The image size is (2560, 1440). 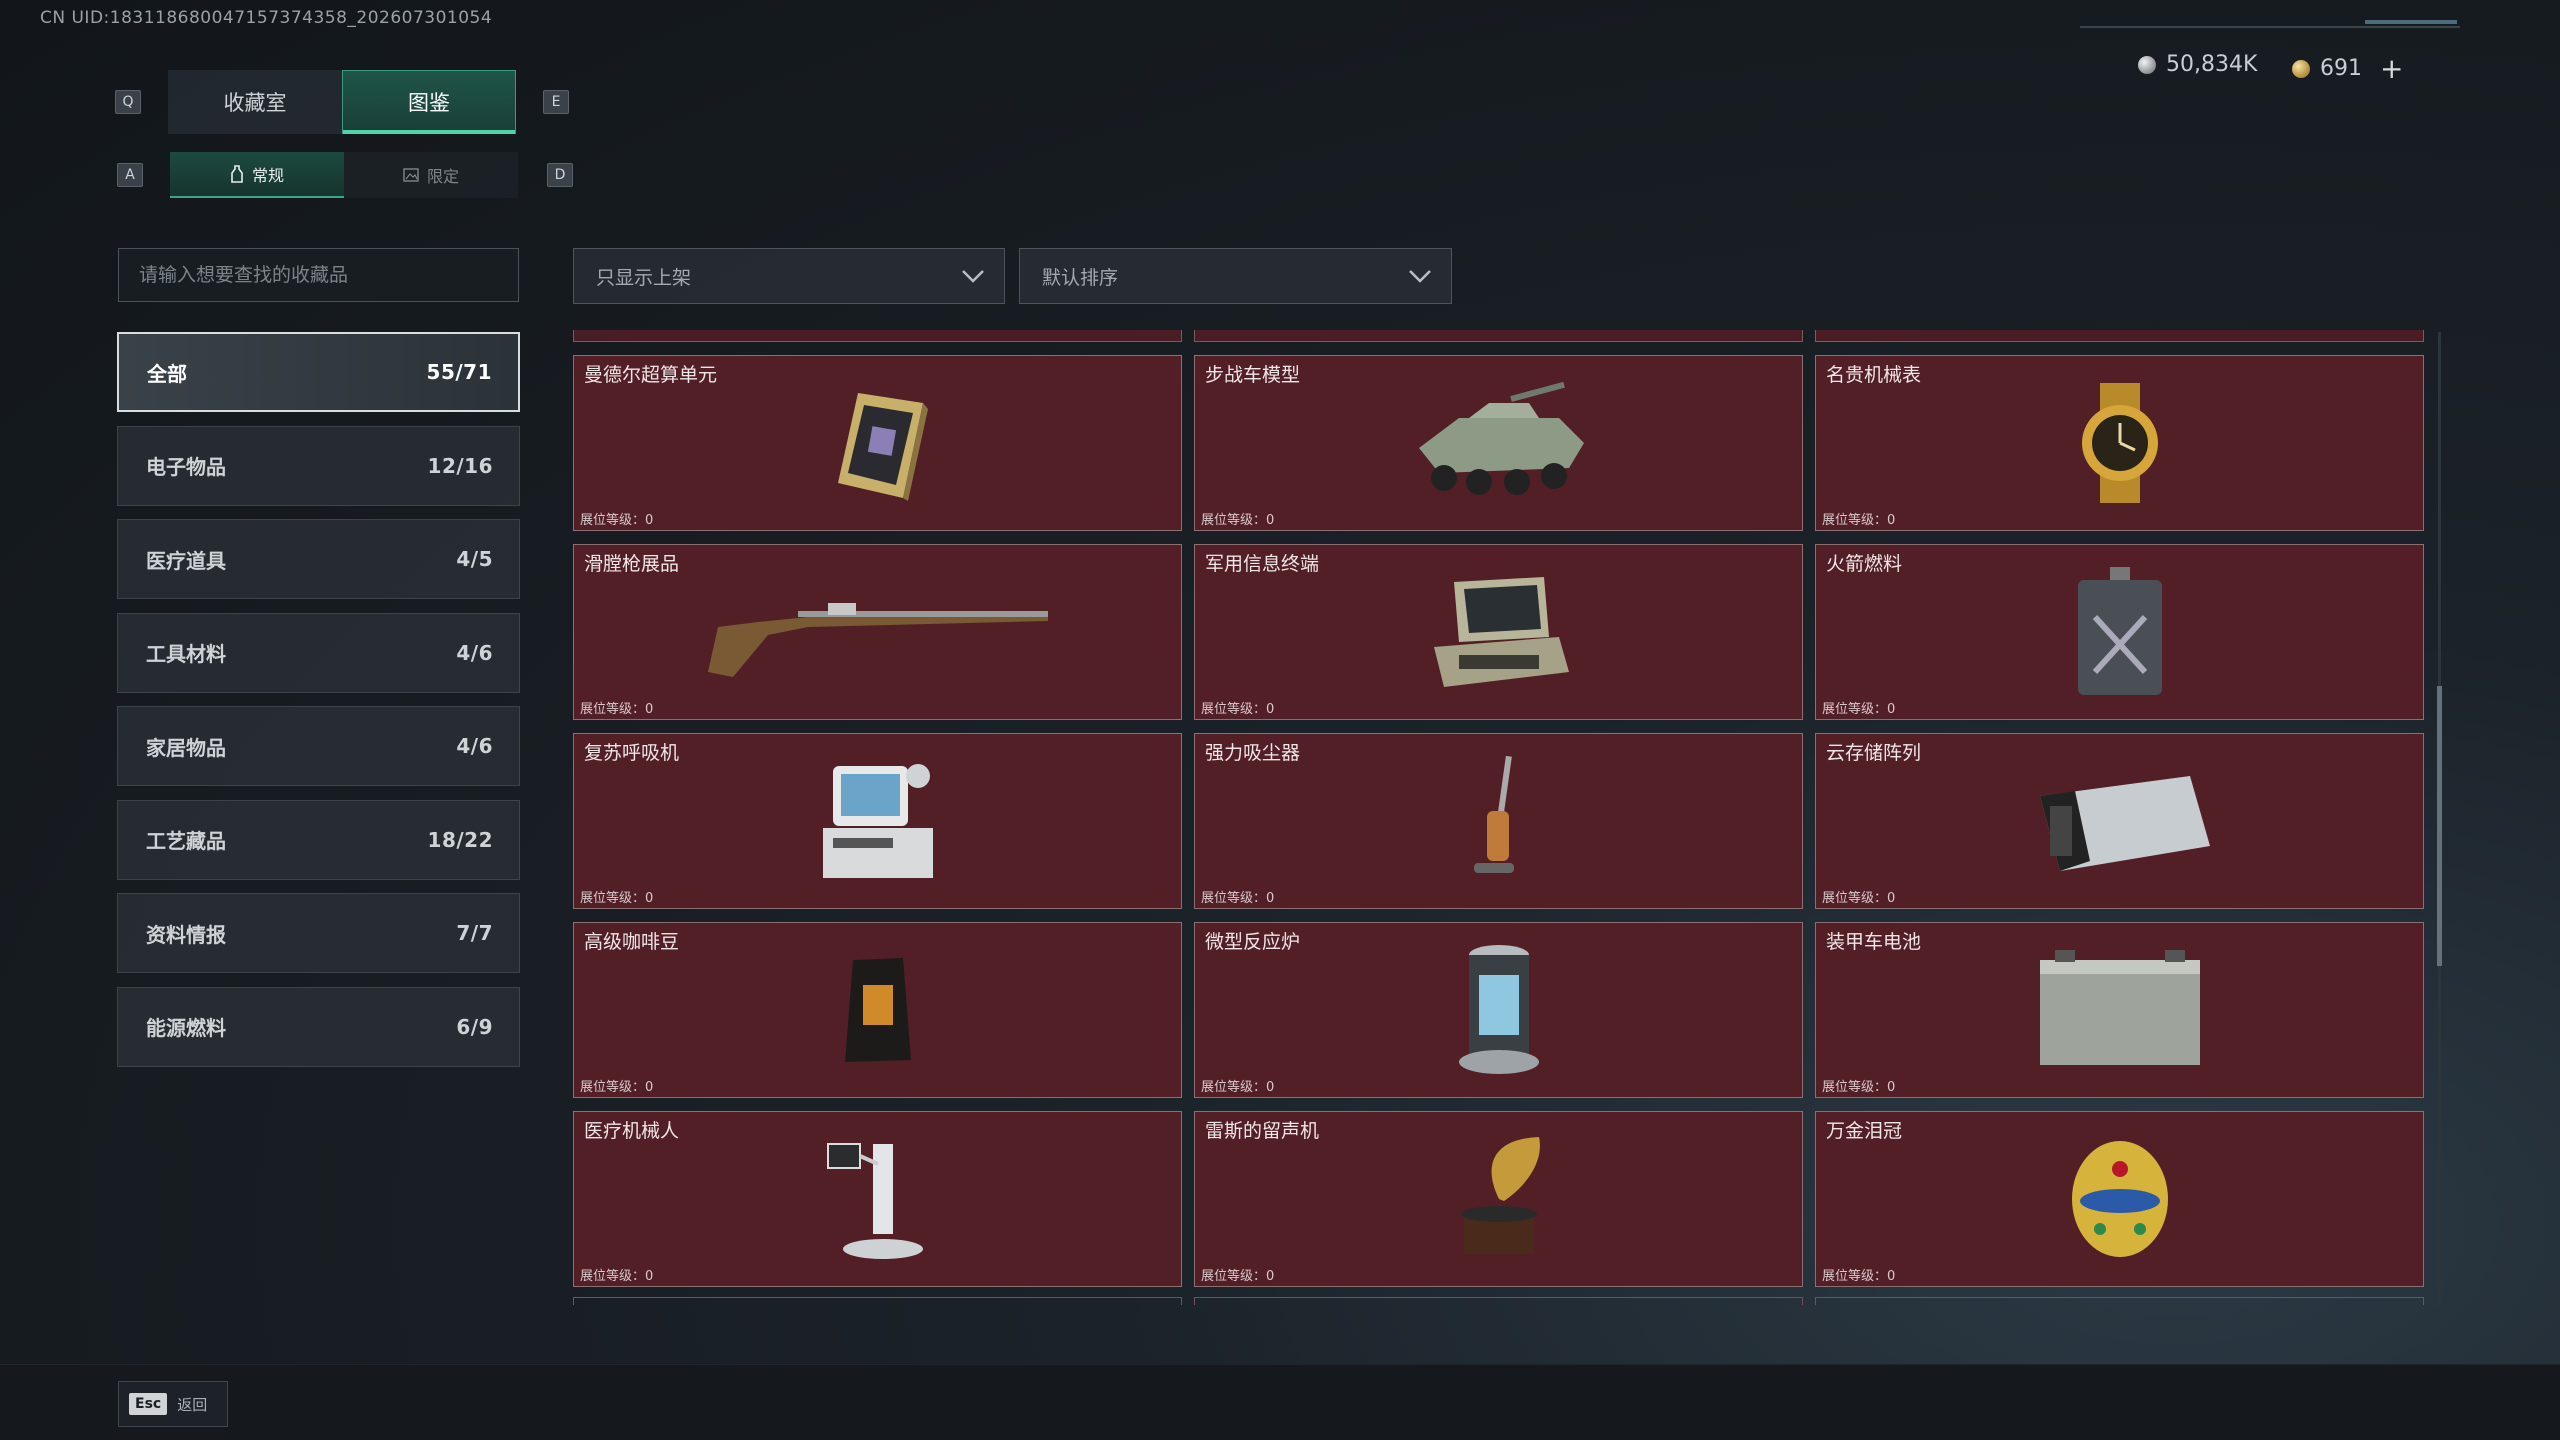 I want to click on item-name: 云存储阵列, so click(x=1874, y=753).